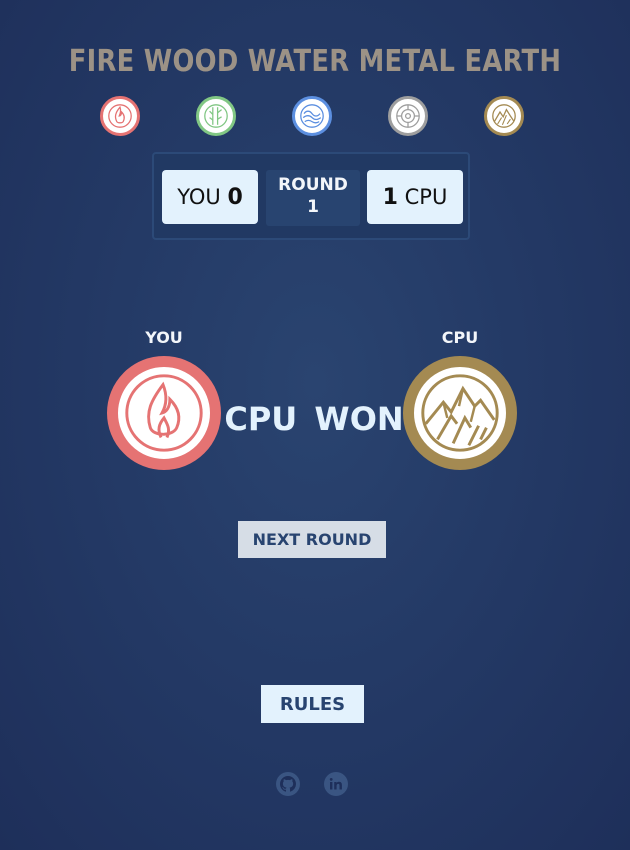 Image resolution: width=630 pixels, height=850 pixels. What do you see at coordinates (314, 419) in the screenshot?
I see `round-result: CPU WON` at bounding box center [314, 419].